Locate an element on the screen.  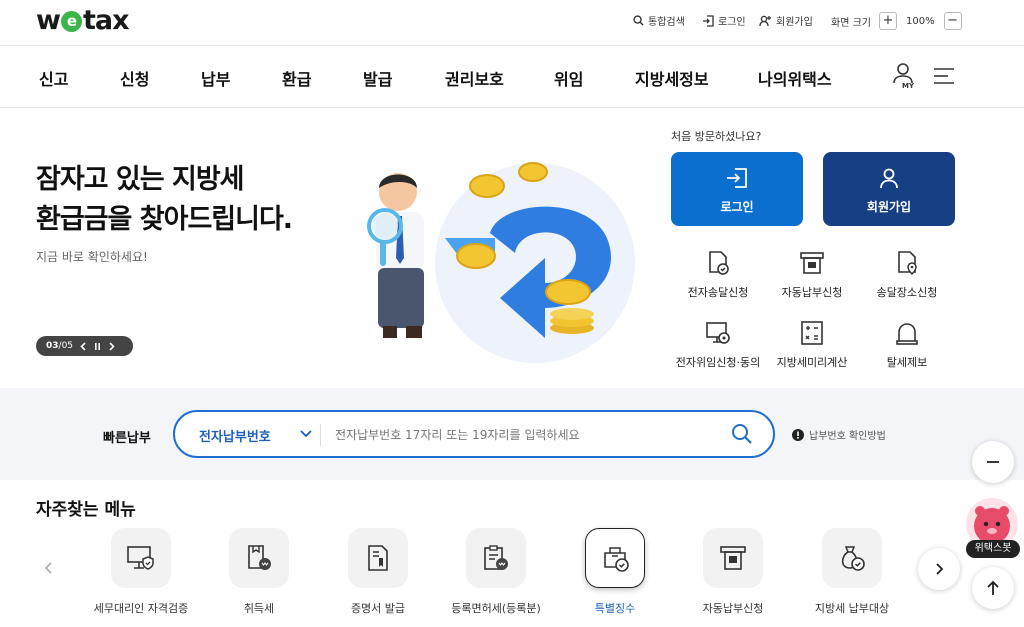
nav-item-my-wetax: 나의위택스 is located at coordinates (795, 78).